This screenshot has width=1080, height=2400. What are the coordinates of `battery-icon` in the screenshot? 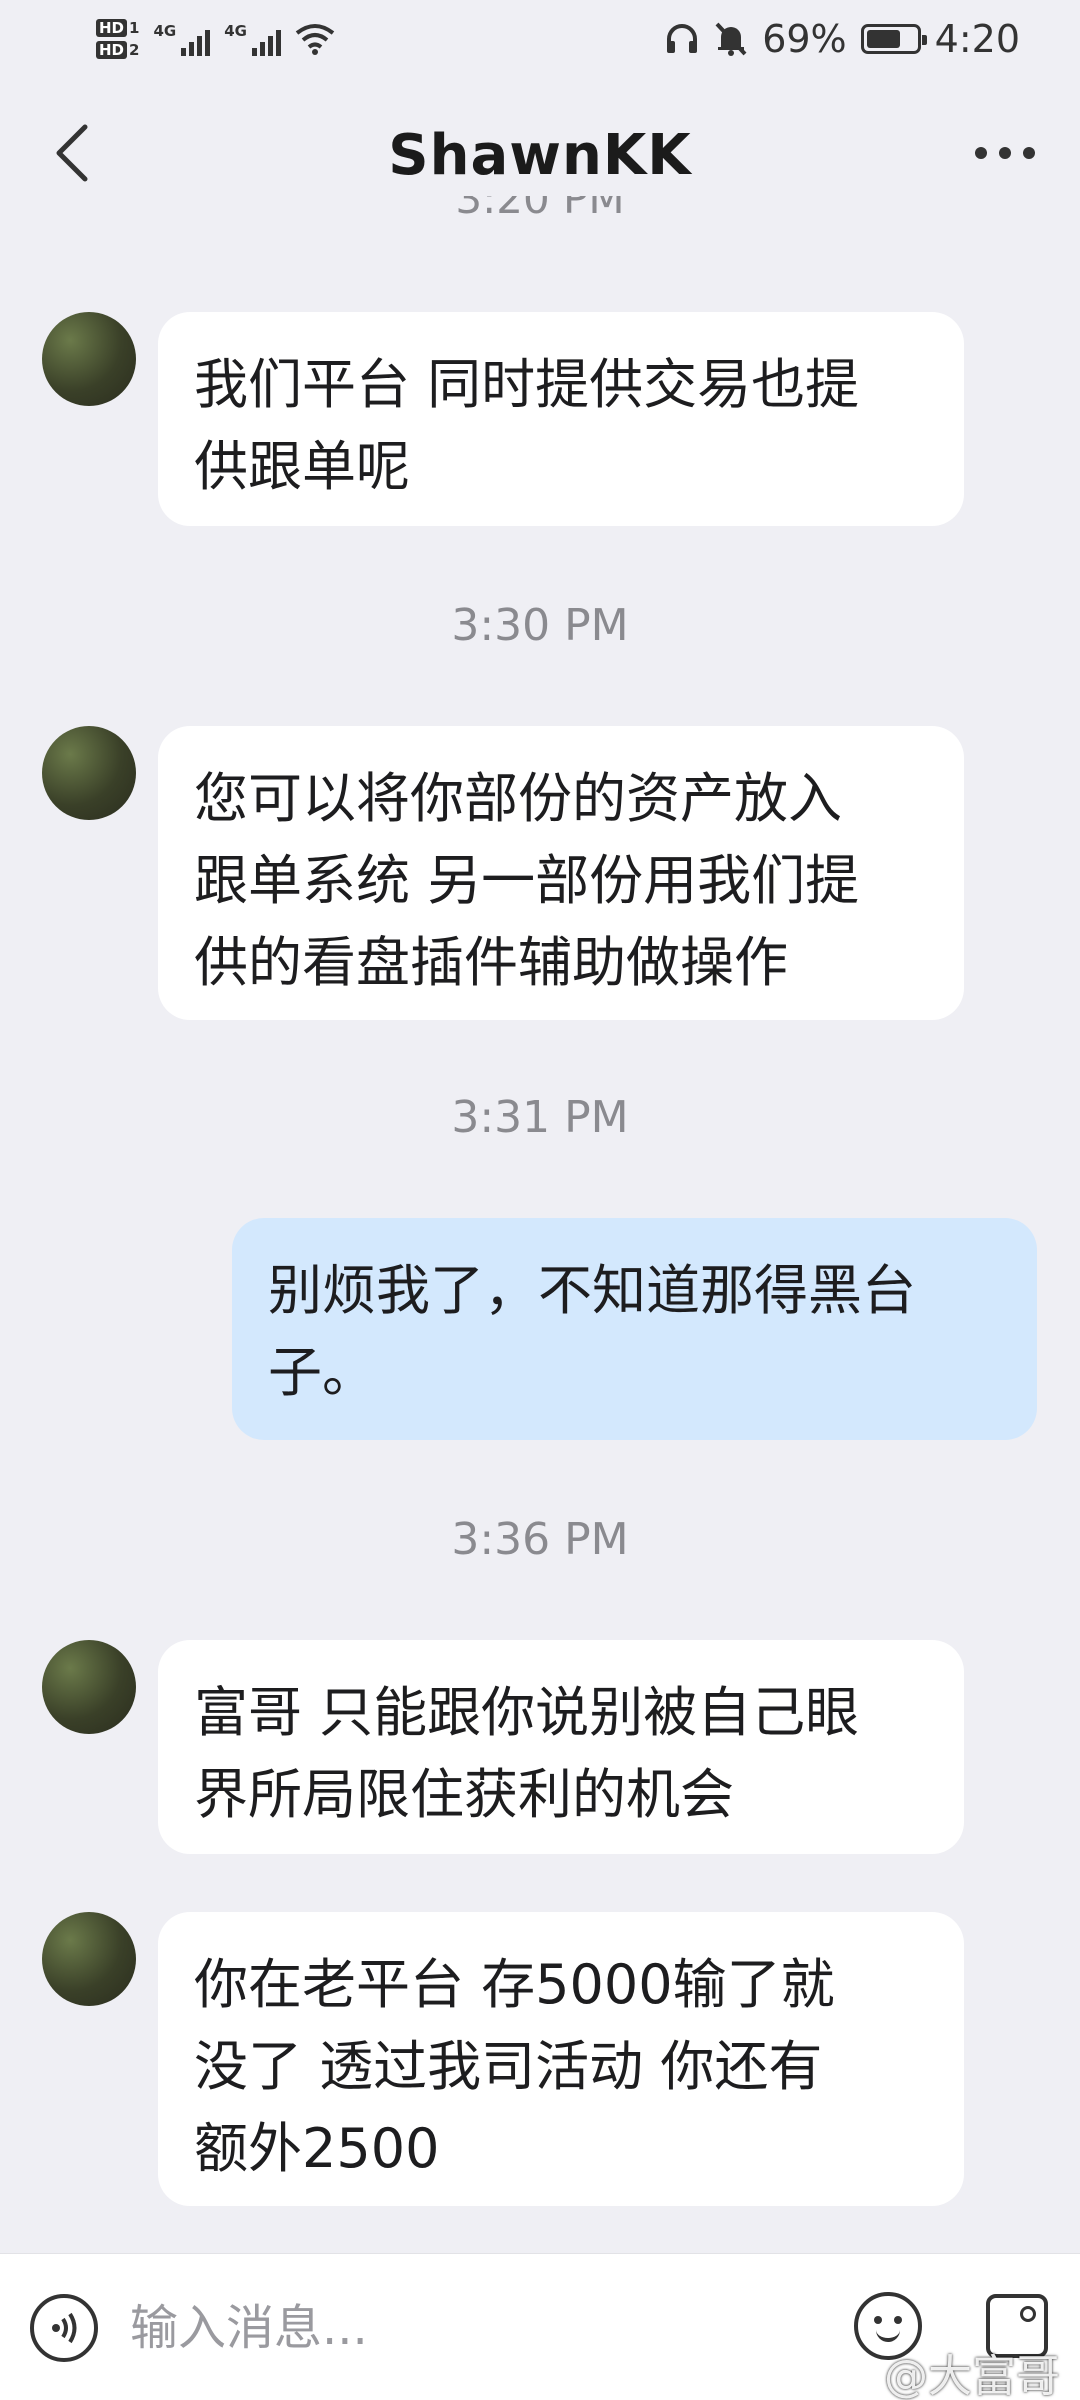 It's located at (893, 39).